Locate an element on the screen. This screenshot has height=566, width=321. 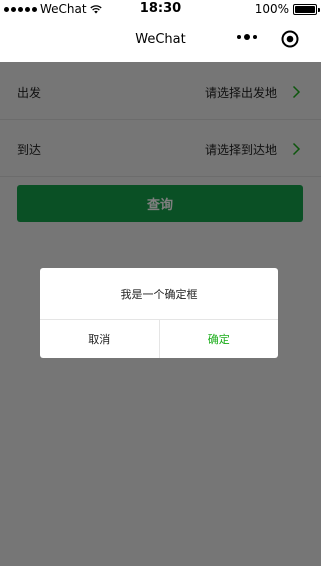
more-icon is located at coordinates (247, 37).